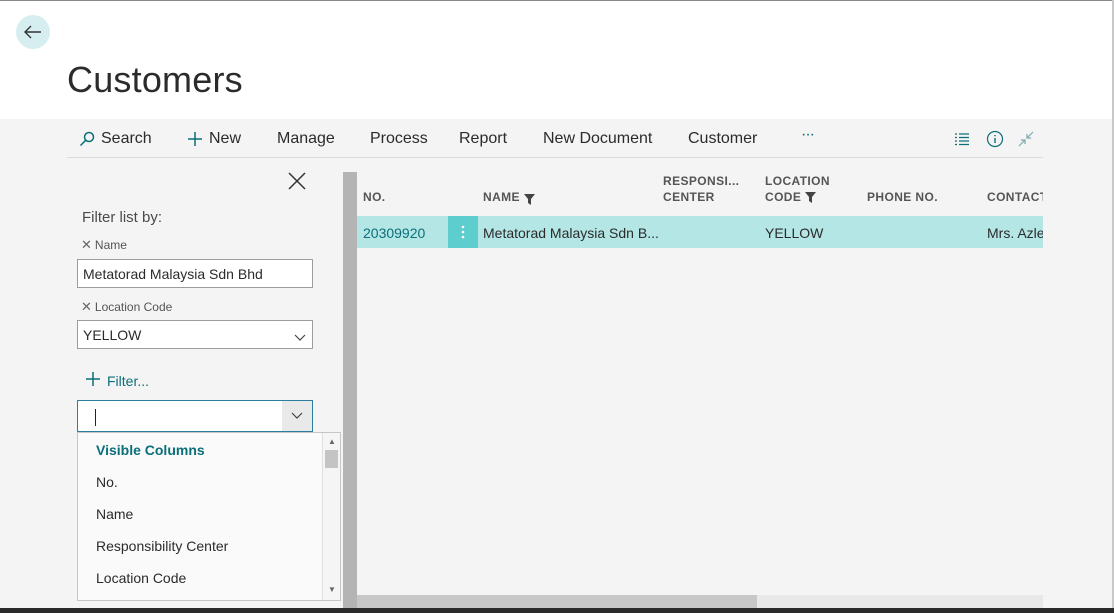 The width and height of the screenshot is (1114, 613). I want to click on close-icon, so click(297, 181).